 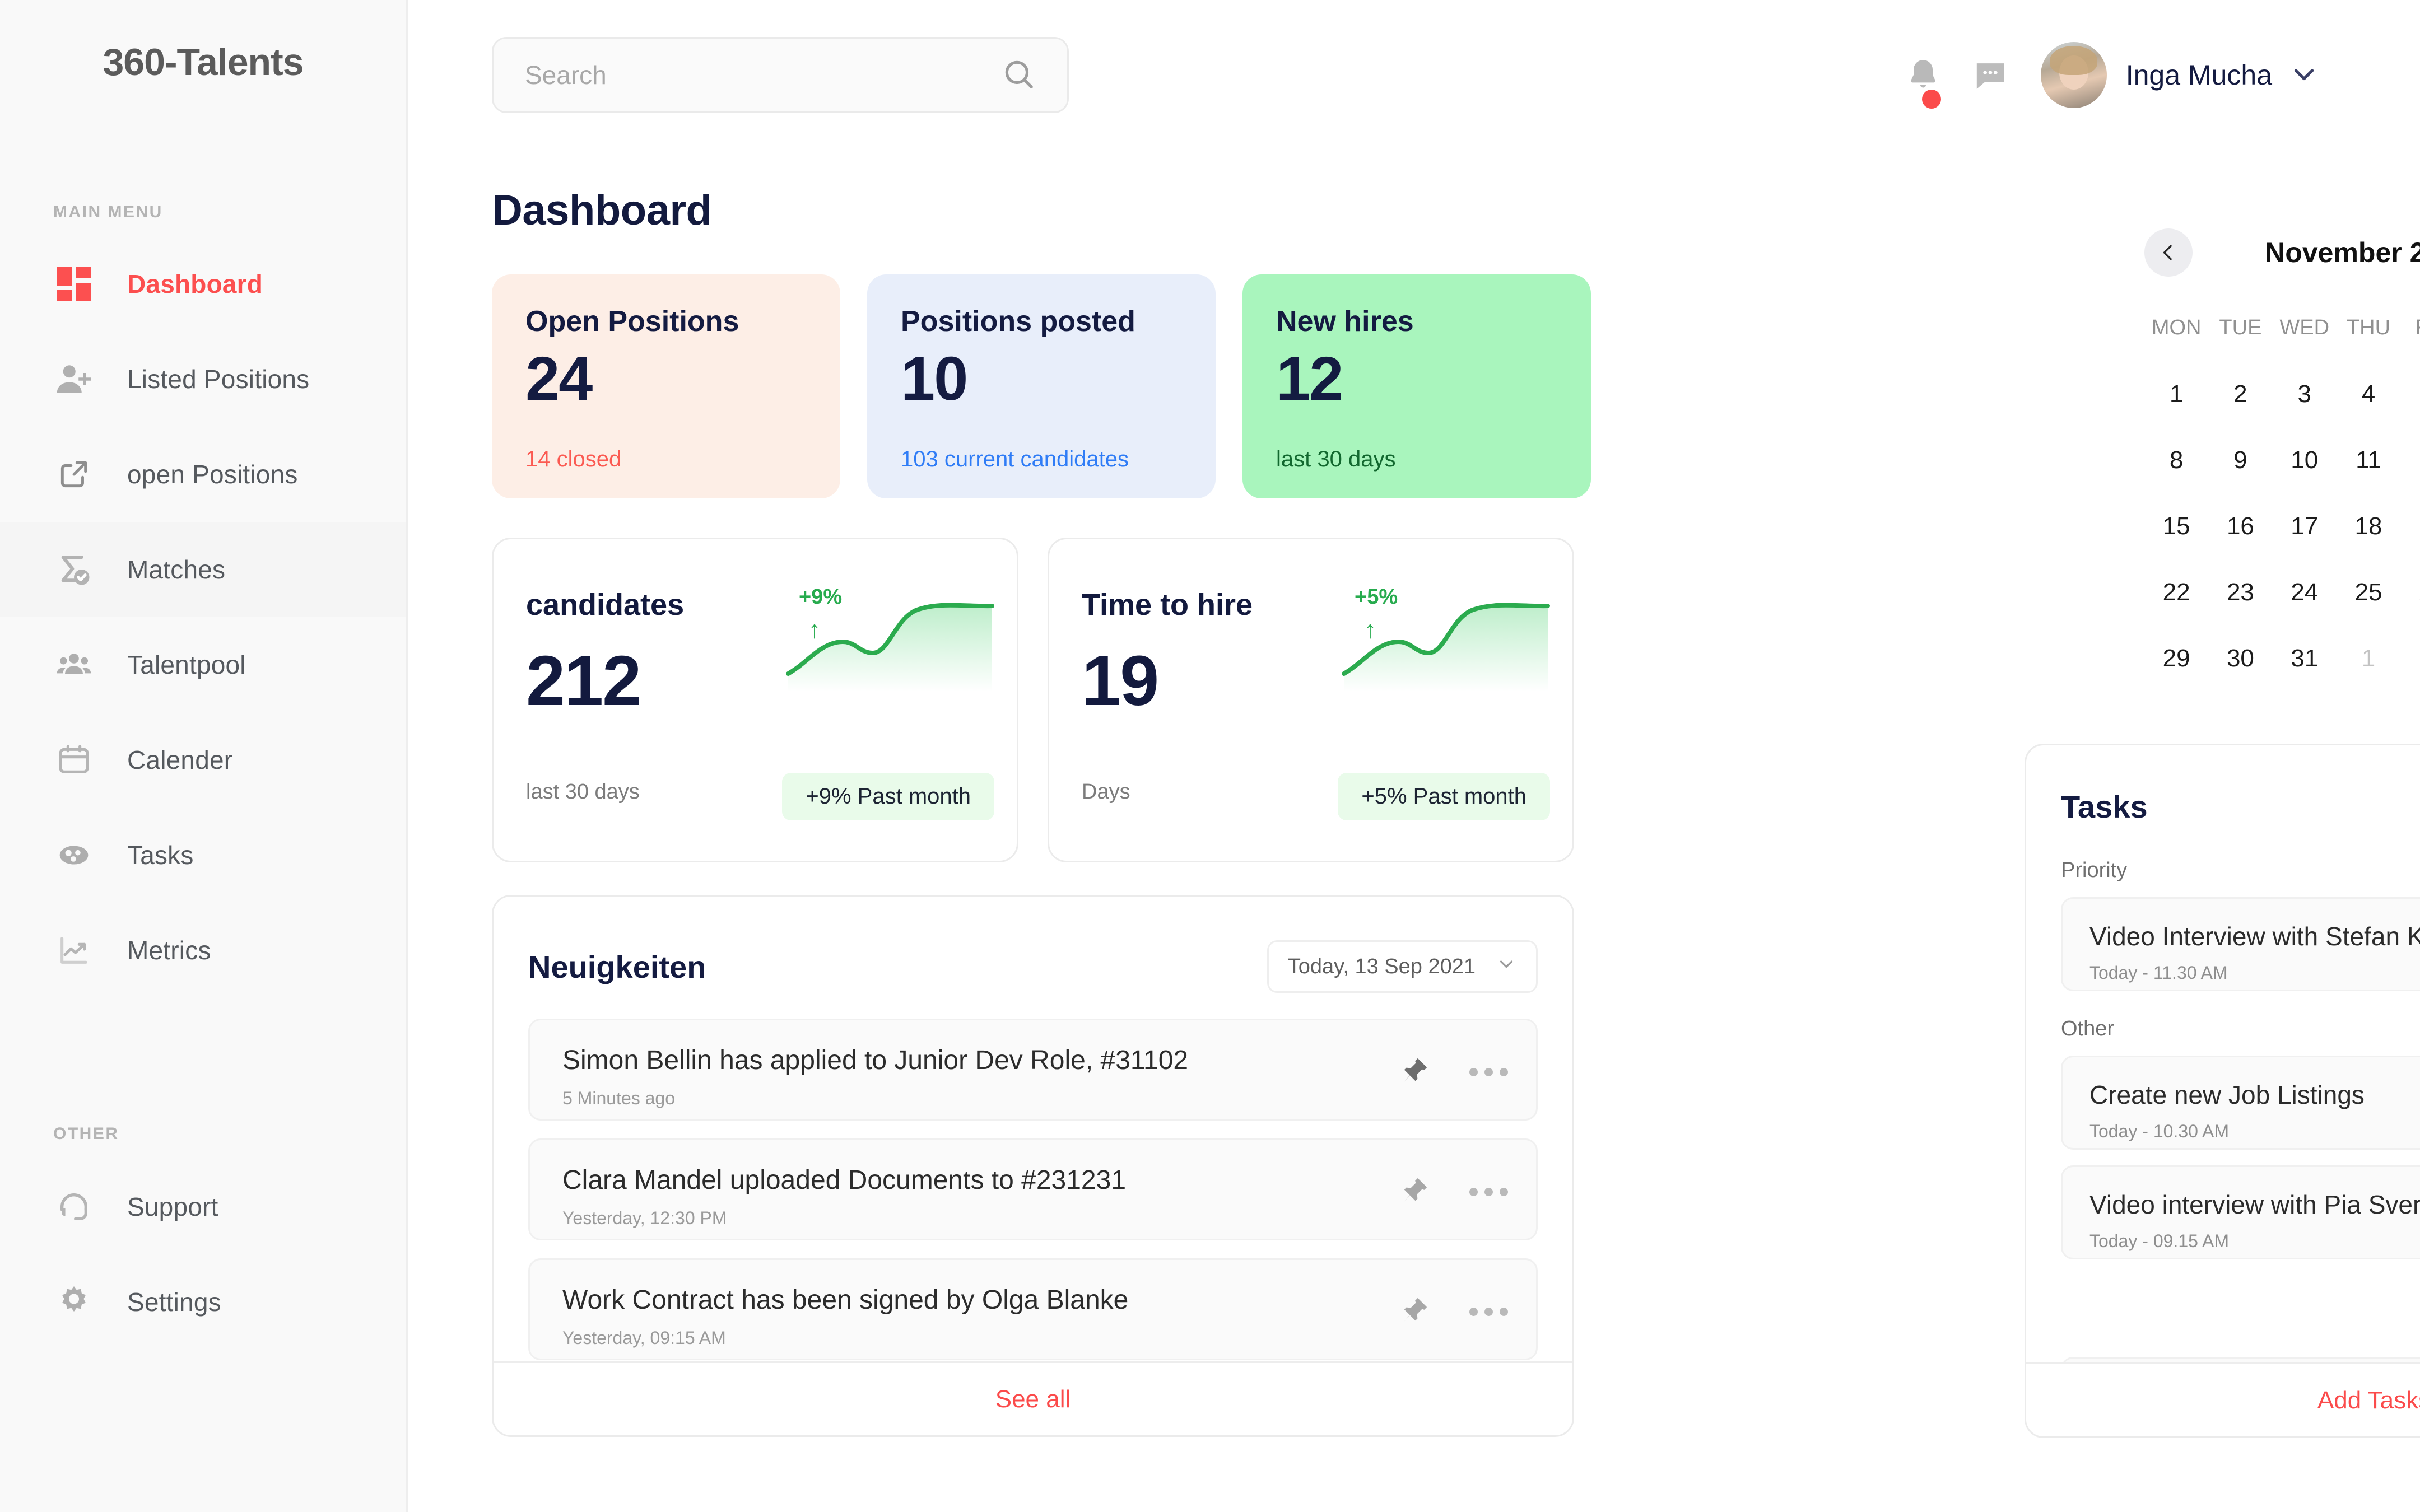 What do you see at coordinates (2240, 659) in the screenshot?
I see `calendar-day: 30` at bounding box center [2240, 659].